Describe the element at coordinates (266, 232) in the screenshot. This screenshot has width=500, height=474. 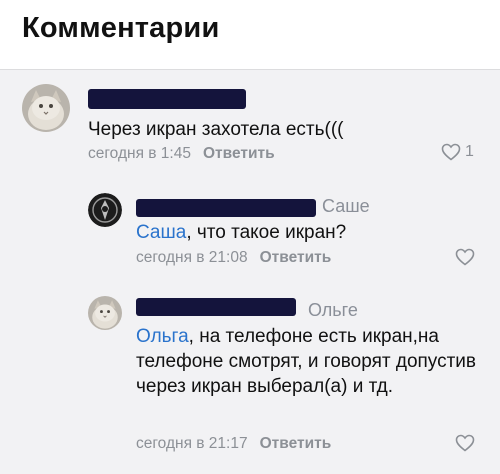
I see `comment-body: , что такое икран?` at that location.